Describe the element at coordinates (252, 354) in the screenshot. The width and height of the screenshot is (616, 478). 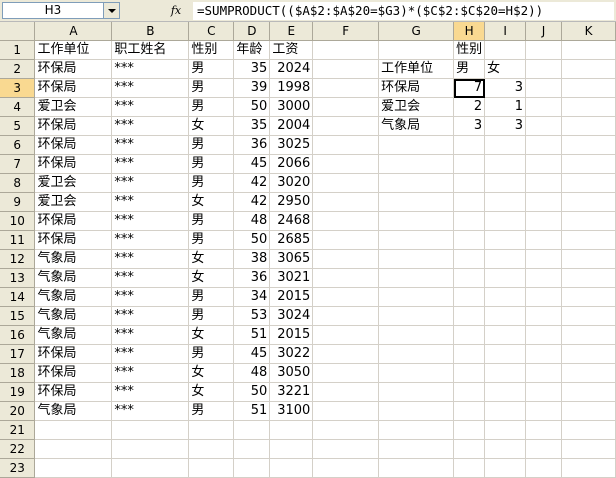
I see `cell-d17: 45` at that location.